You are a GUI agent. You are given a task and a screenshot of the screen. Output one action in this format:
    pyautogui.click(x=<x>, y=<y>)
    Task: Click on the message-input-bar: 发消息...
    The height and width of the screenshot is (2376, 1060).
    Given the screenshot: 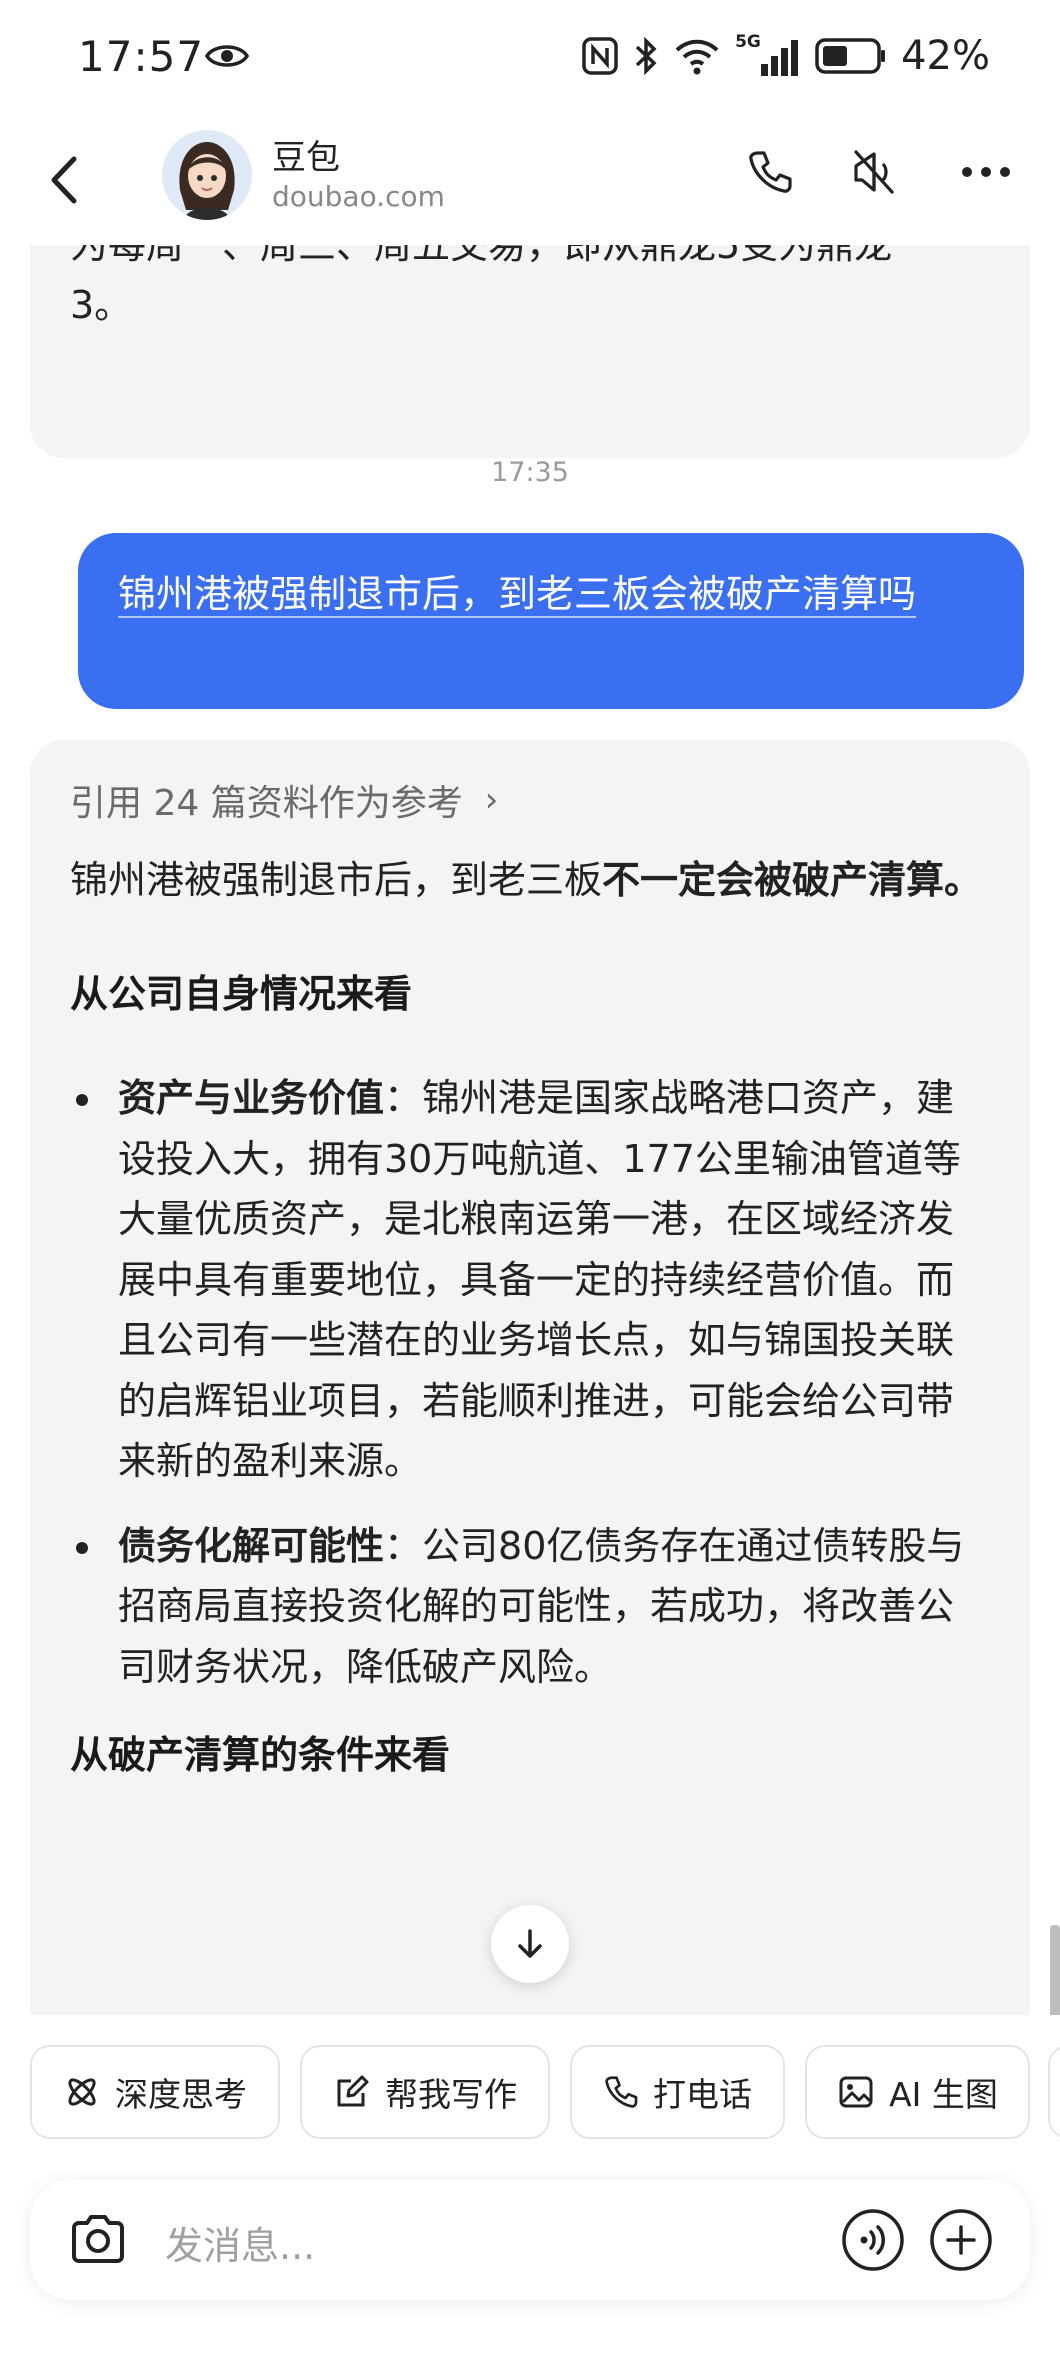 What is the action you would take?
    pyautogui.click(x=530, y=2240)
    